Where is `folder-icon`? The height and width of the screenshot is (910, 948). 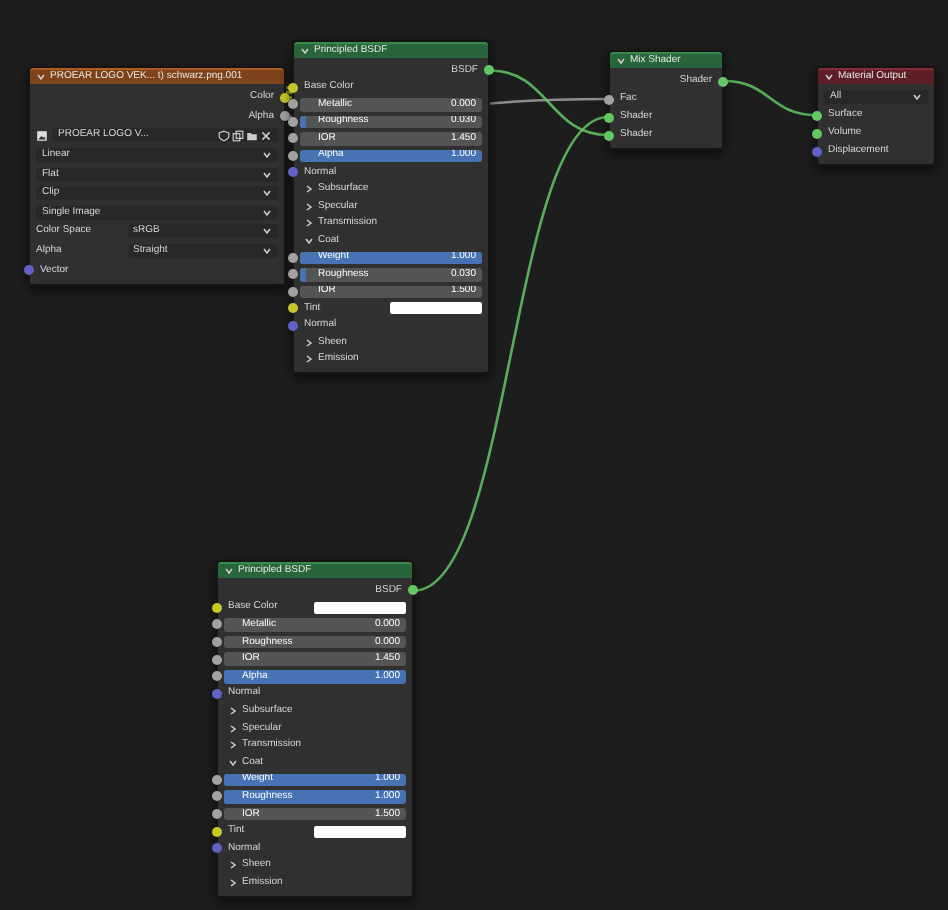 folder-icon is located at coordinates (252, 135).